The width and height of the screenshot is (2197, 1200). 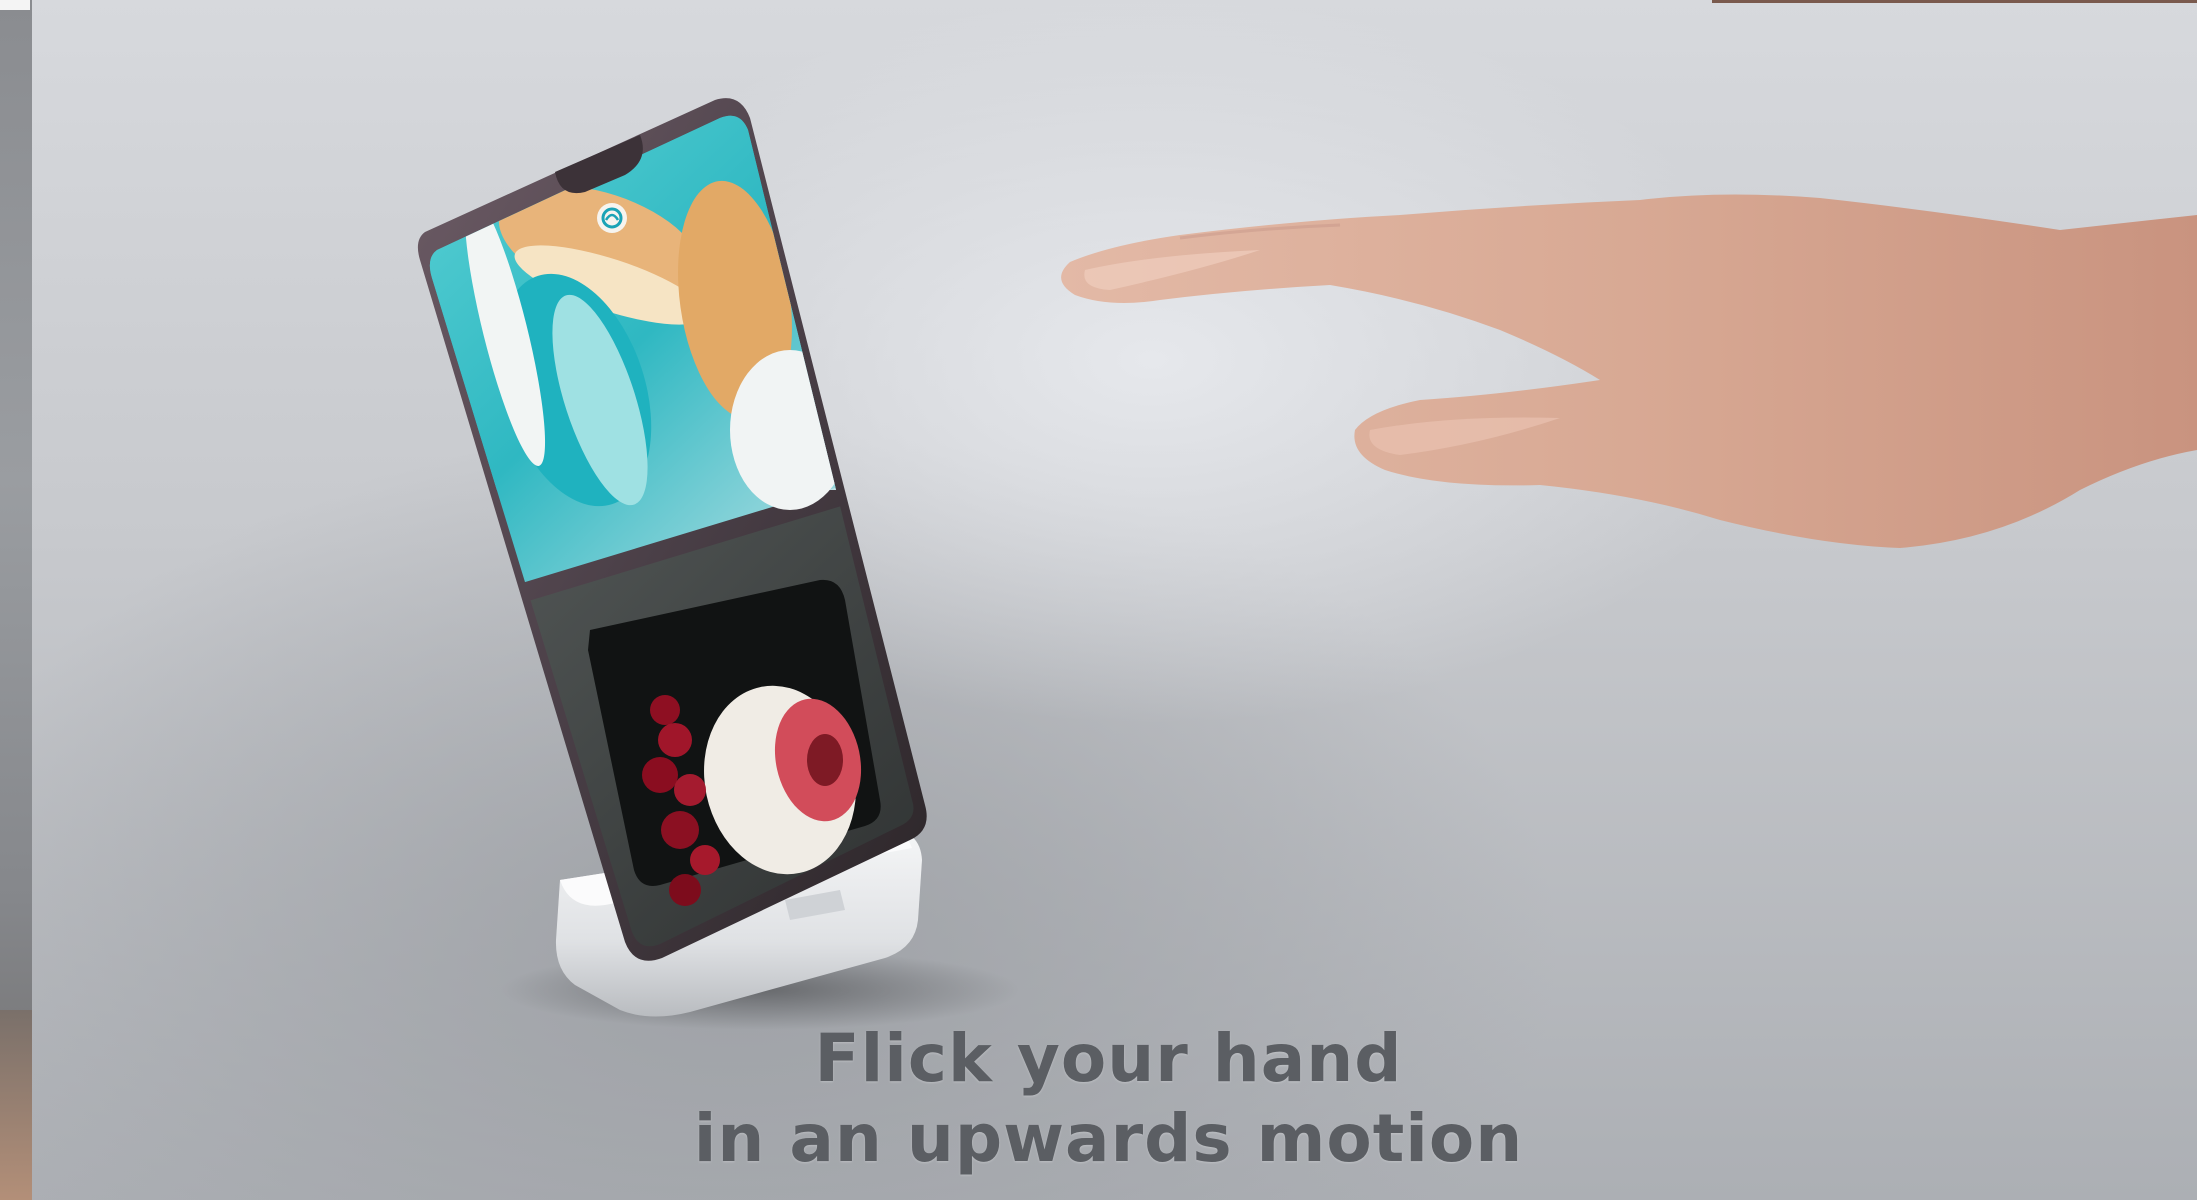 What do you see at coordinates (612, 218) in the screenshot?
I see `air-gesture-hand-icon` at bounding box center [612, 218].